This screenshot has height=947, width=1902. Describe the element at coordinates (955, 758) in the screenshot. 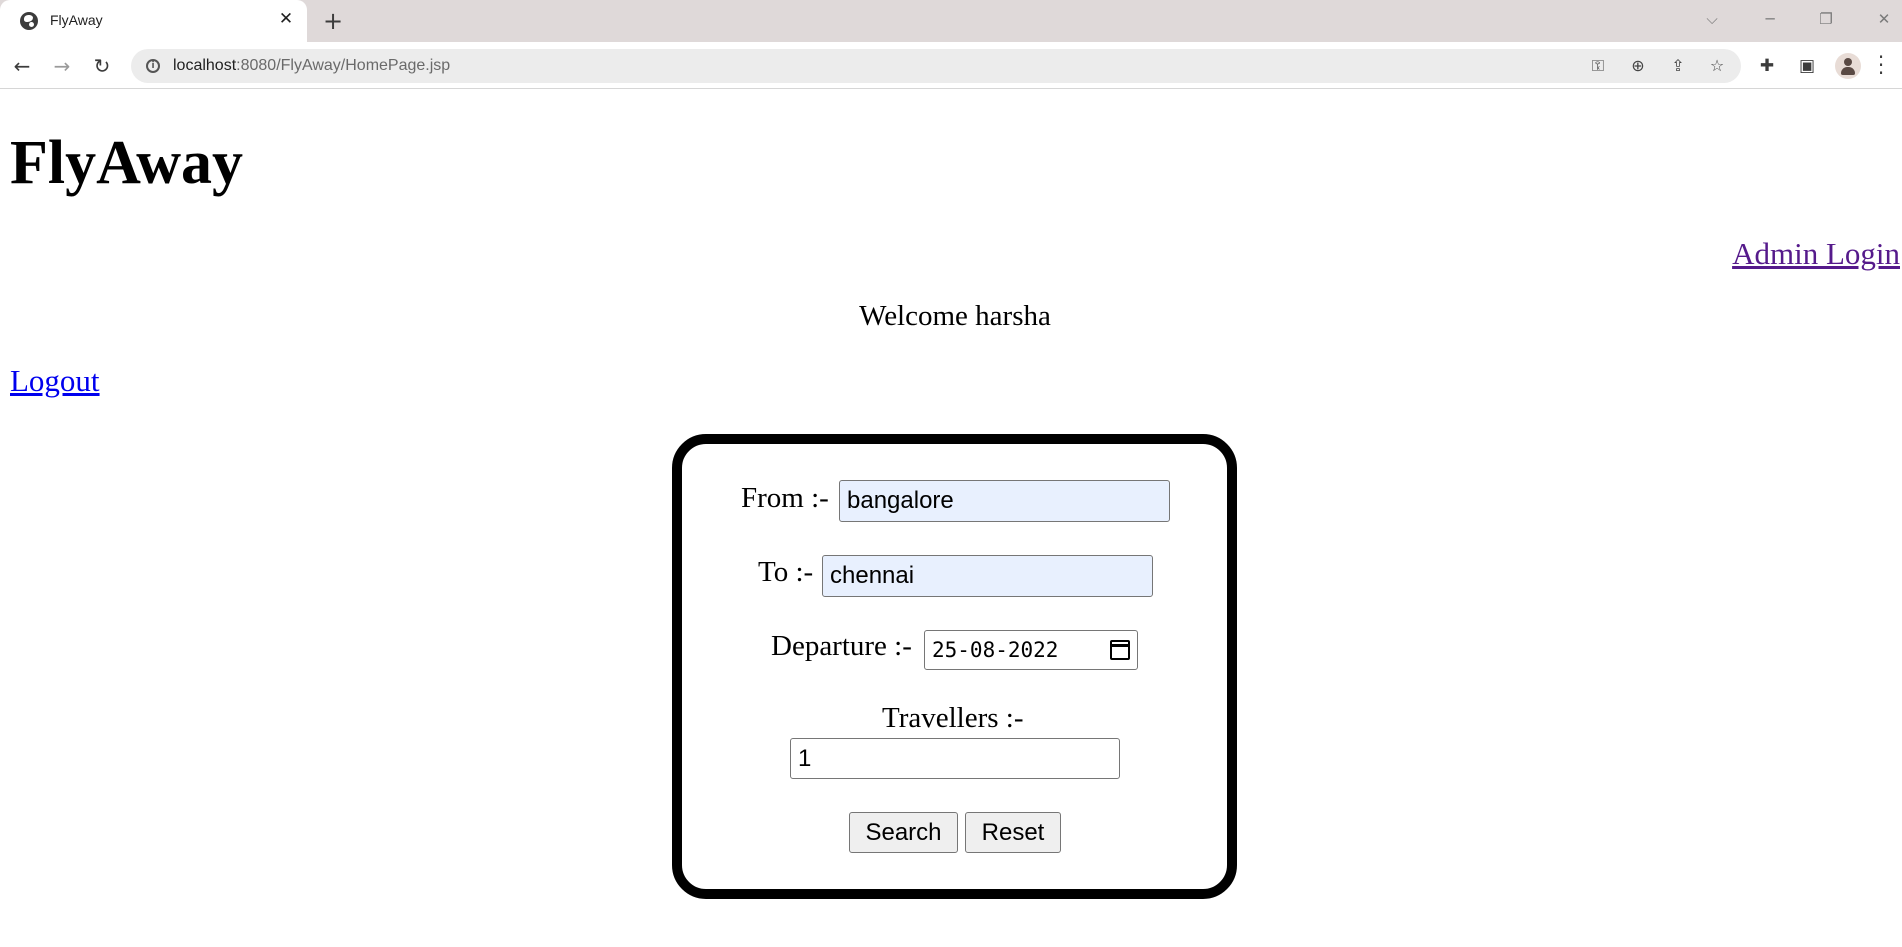

I see `travellers-input: 1` at that location.